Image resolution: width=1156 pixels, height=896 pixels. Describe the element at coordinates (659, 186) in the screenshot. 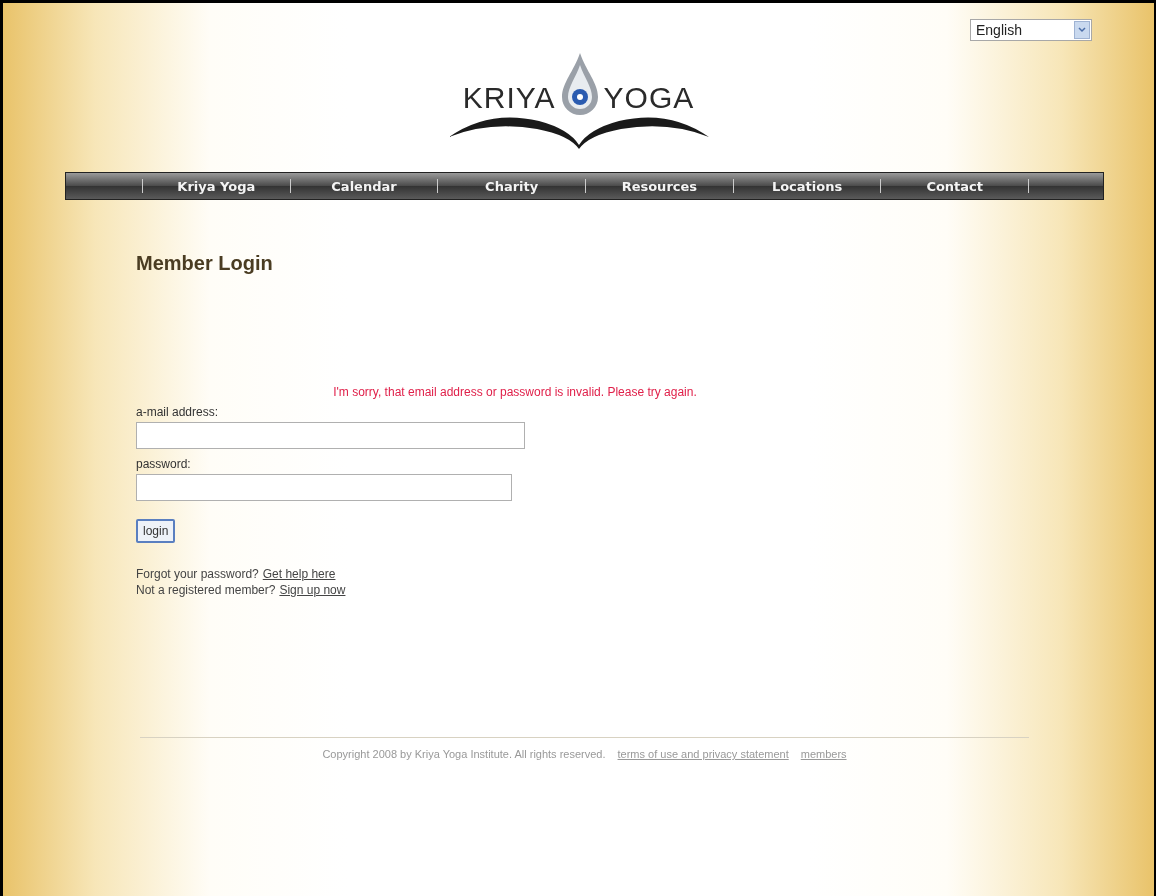

I see `nav-link: Resources` at that location.